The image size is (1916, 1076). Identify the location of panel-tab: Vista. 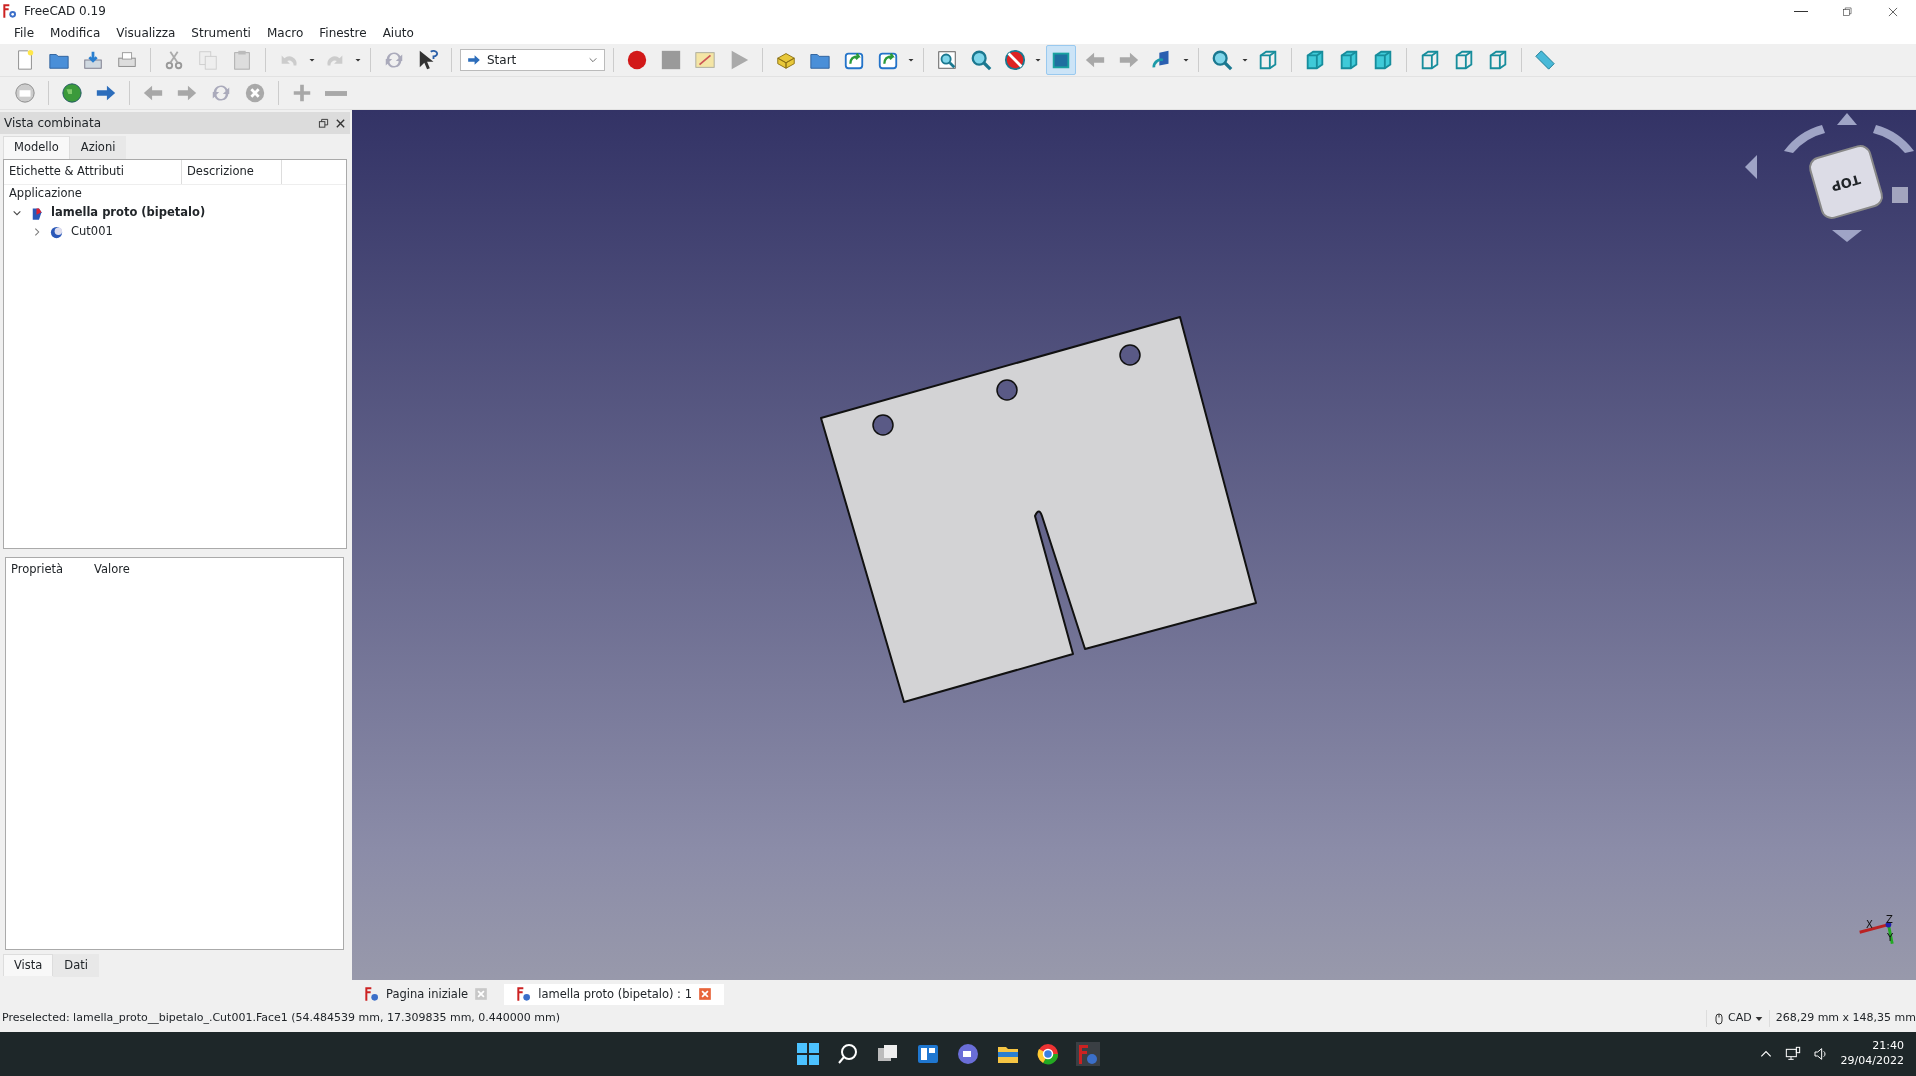
(28, 965).